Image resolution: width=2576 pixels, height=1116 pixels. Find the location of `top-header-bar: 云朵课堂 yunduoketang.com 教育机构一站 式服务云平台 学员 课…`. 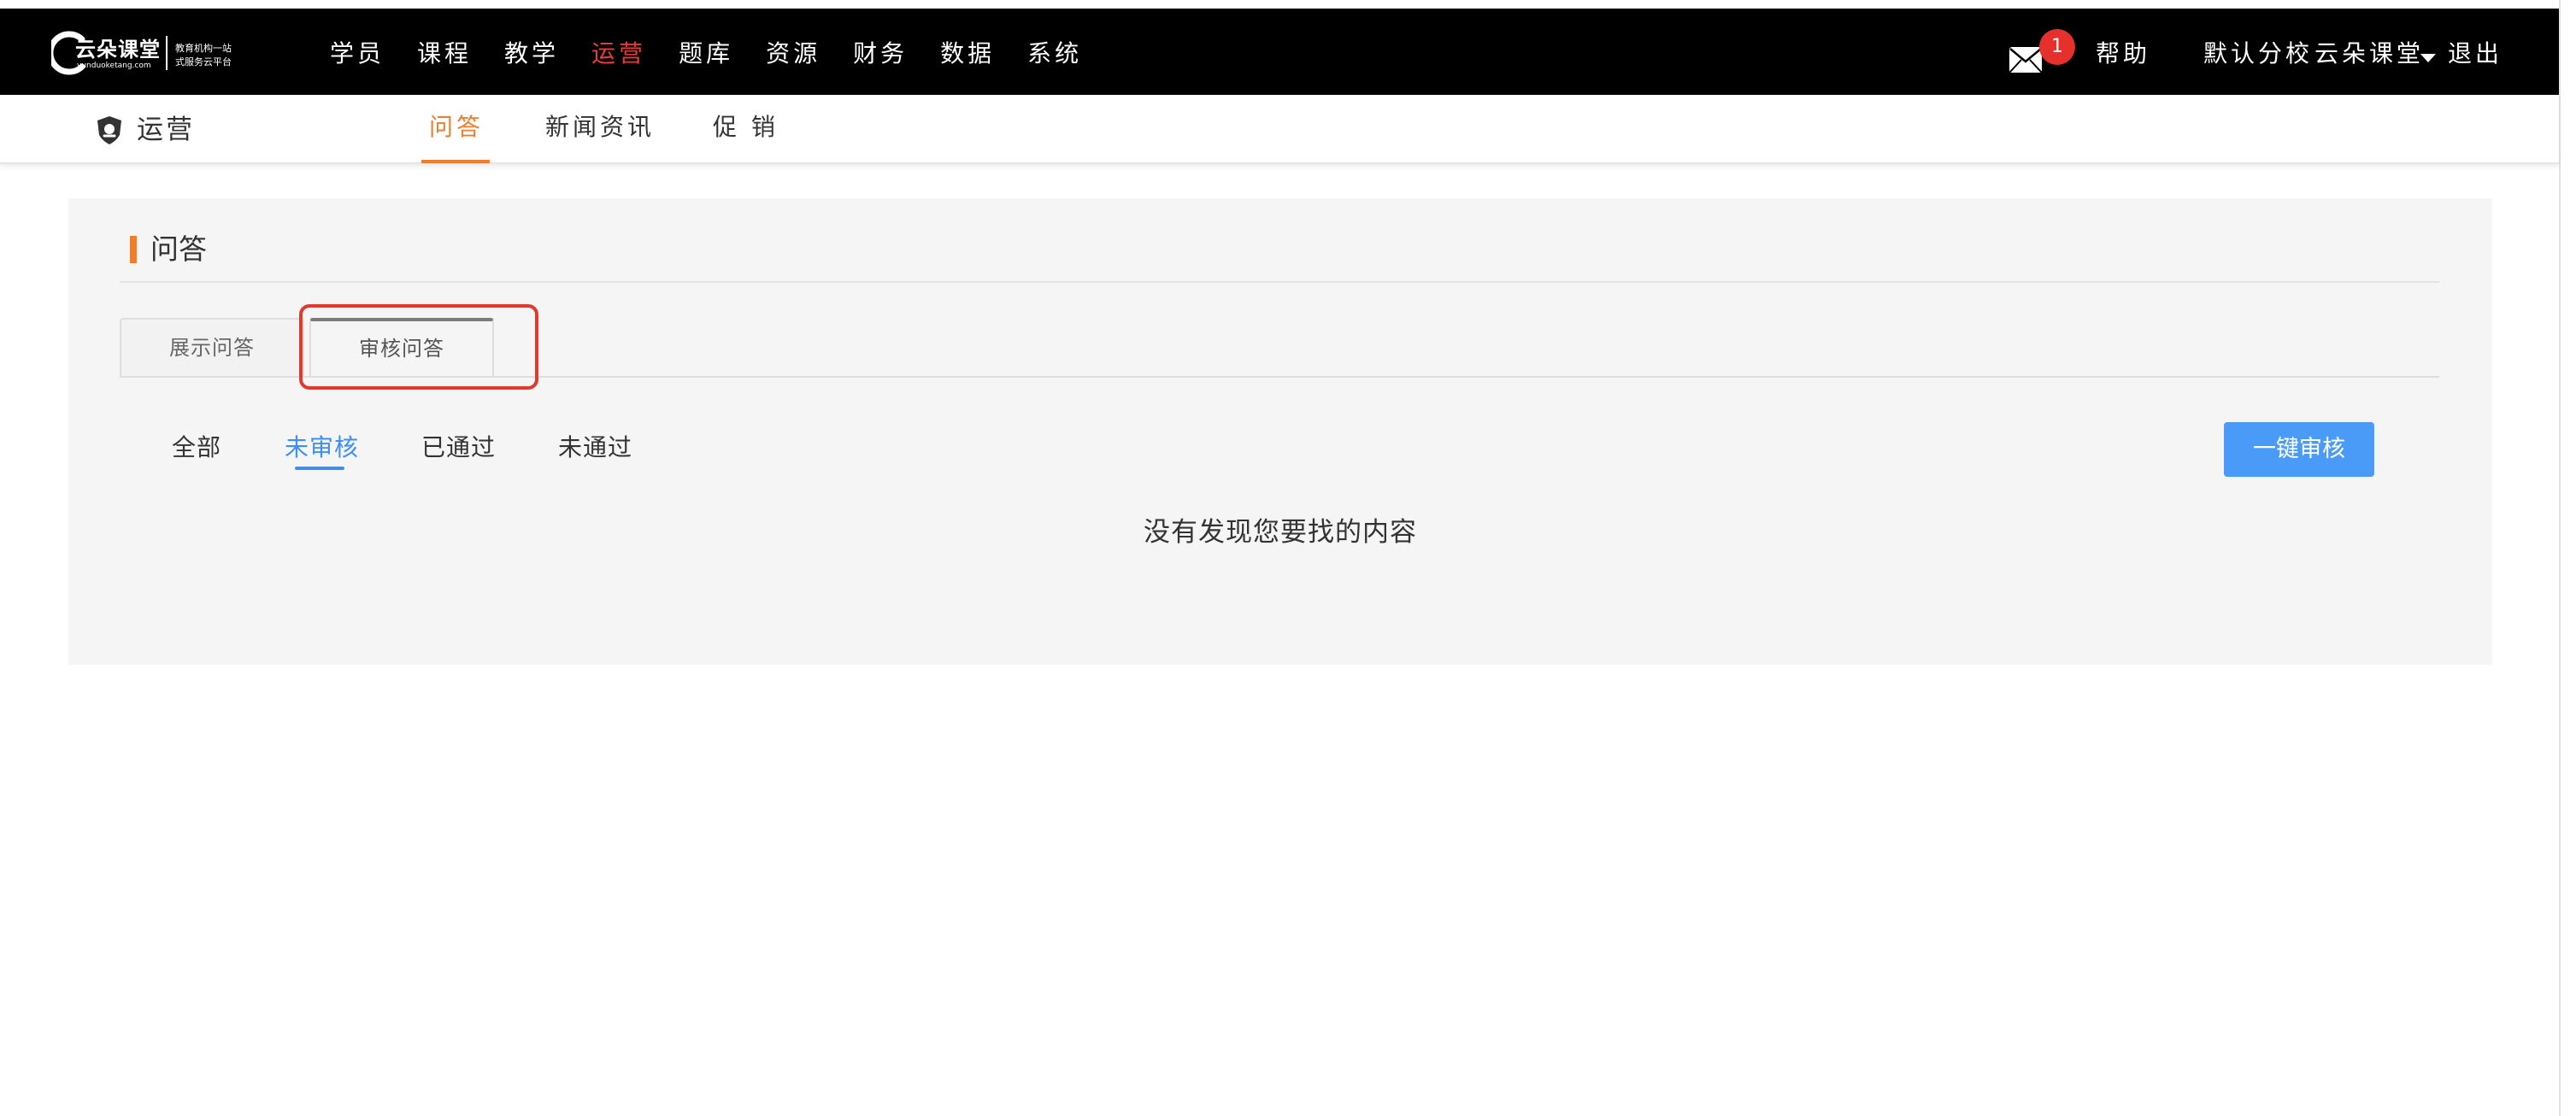

top-header-bar: 云朵课堂 yunduoketang.com 教育机构一站 式服务云平台 学员 课… is located at coordinates (1279, 52).